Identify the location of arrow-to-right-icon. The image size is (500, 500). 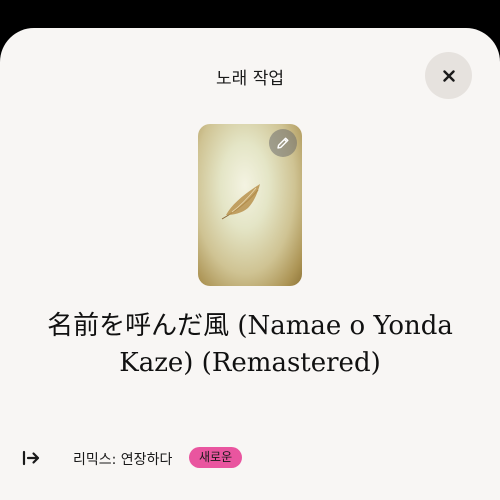
(31, 458).